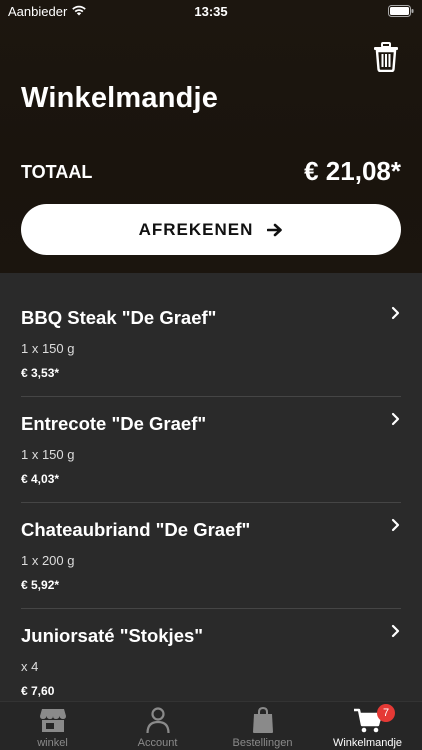  I want to click on tab-bestellingen: Bestellingen, so click(262, 726).